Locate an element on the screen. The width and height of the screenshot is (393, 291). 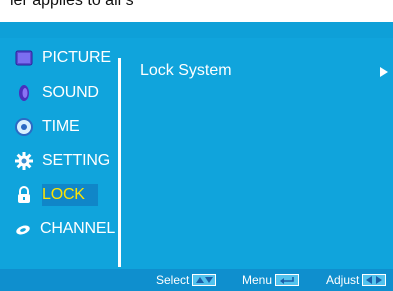
left-right-keys-icon is located at coordinates (374, 280).